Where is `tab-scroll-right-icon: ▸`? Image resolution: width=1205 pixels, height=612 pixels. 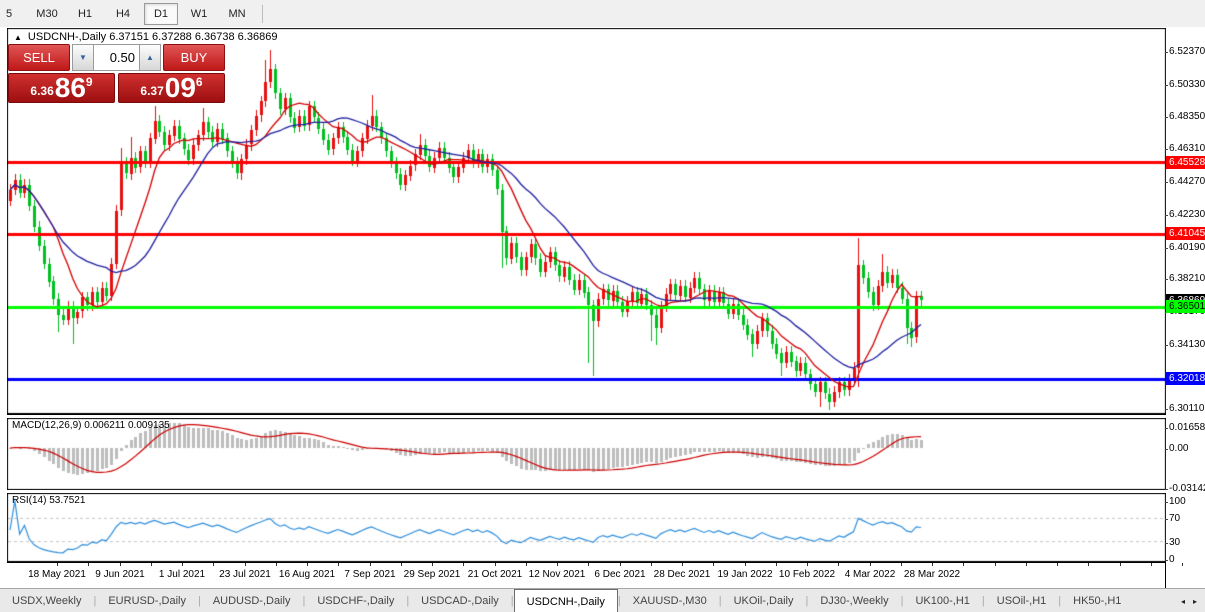
tab-scroll-right-icon: ▸ is located at coordinates (1195, 601).